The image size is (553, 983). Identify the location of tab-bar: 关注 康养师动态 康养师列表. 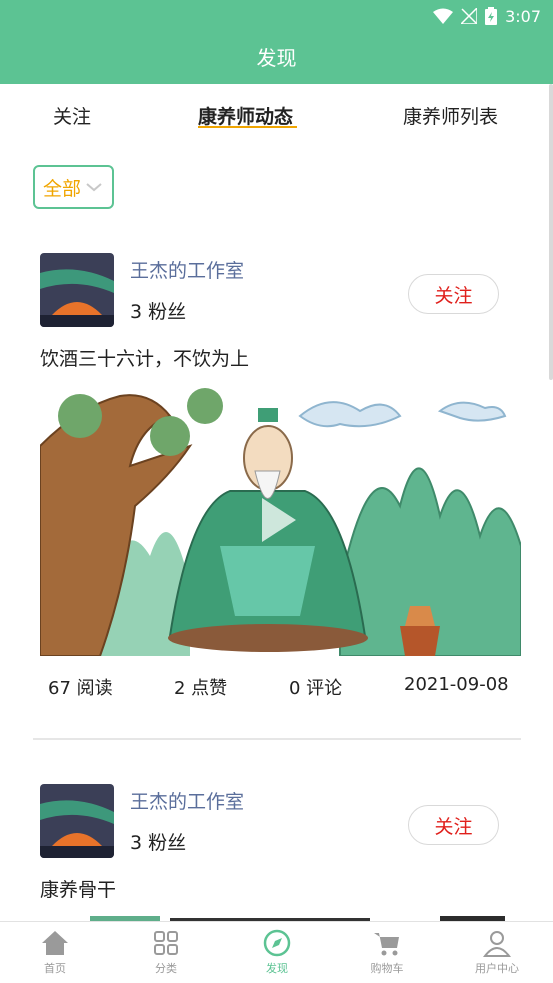
(276, 113).